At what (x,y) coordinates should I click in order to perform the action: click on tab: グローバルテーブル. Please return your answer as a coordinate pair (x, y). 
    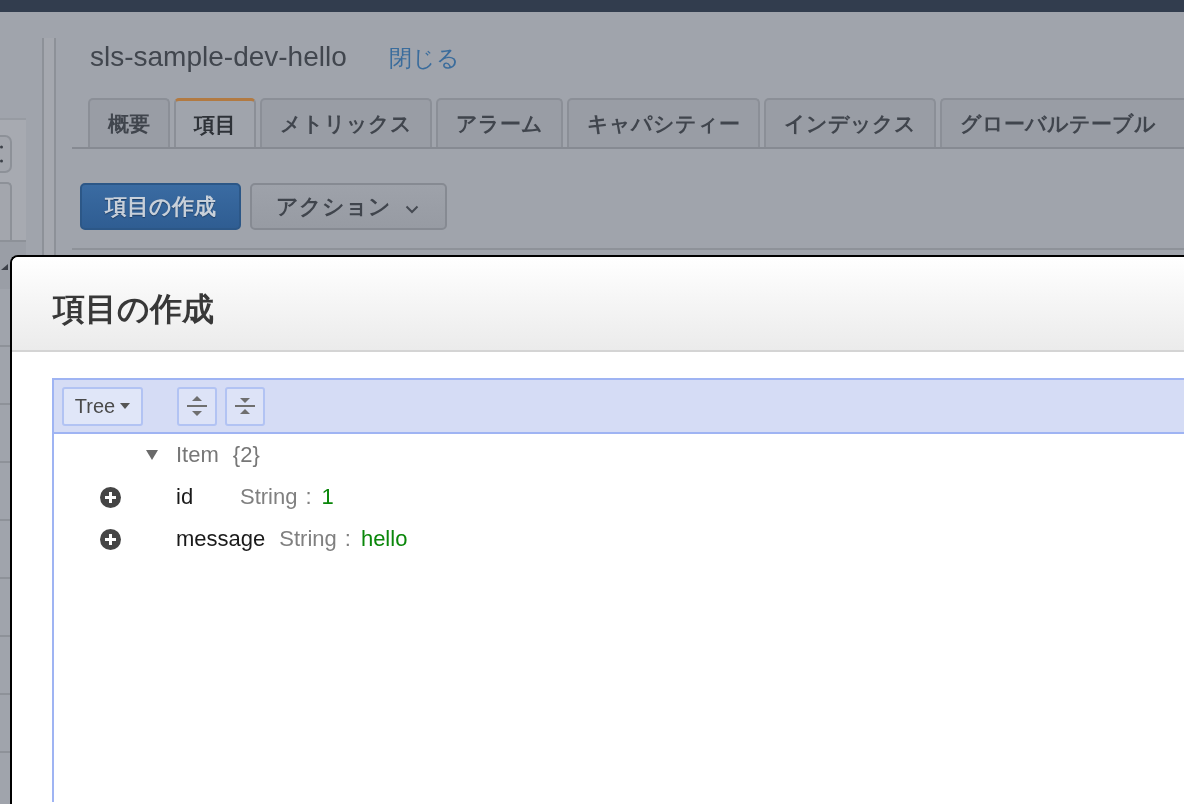
    Looking at the image, I should click on (1062, 122).